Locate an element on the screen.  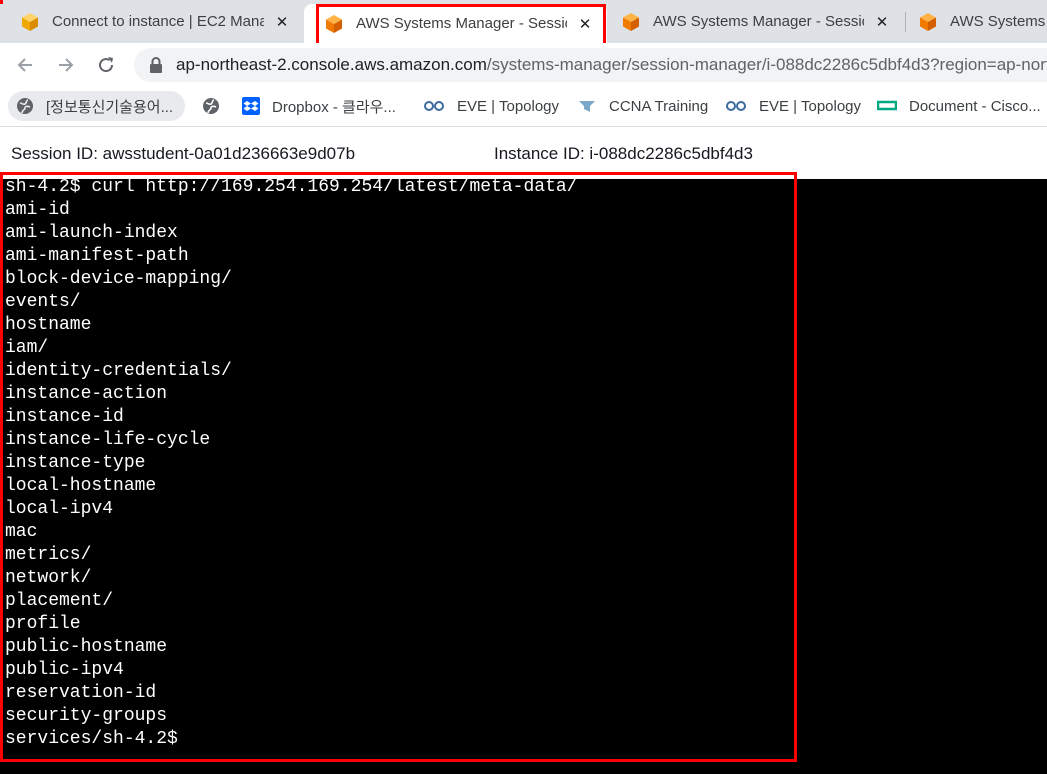
url-host: ap-northeast-2.console.aws.amazon.com is located at coordinates (331, 64).